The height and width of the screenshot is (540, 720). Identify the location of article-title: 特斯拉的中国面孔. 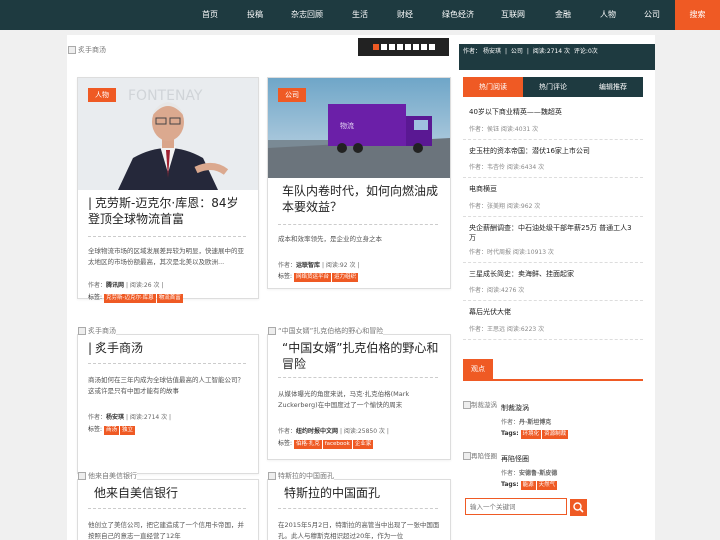
(363, 494).